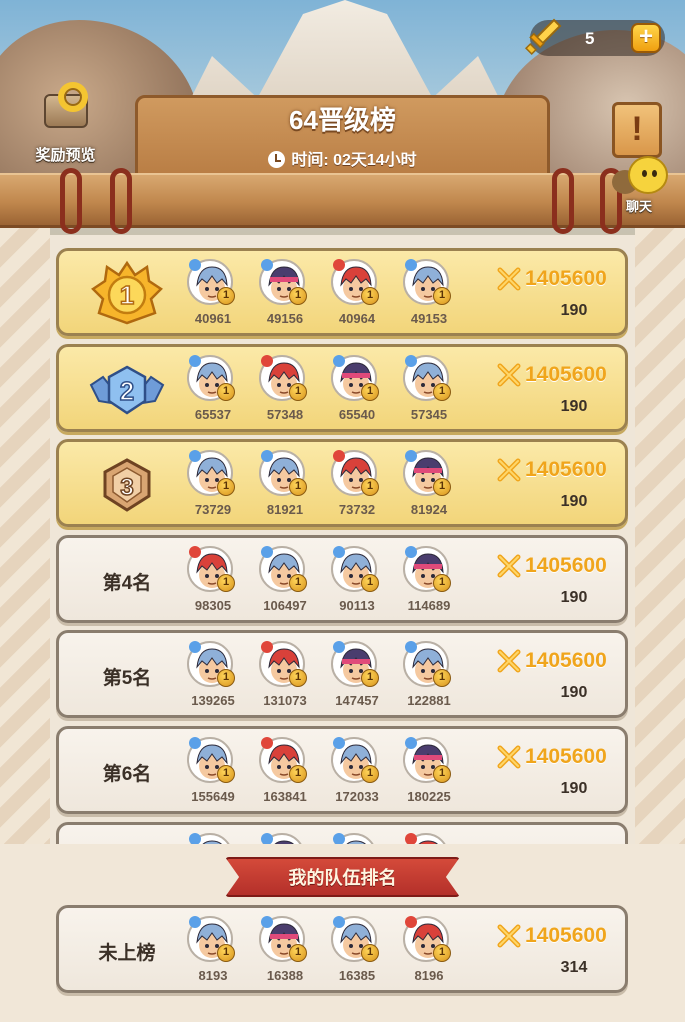 The height and width of the screenshot is (1022, 685). Describe the element at coordinates (357, 582) in the screenshot. I see `team-member: 1 90113` at that location.